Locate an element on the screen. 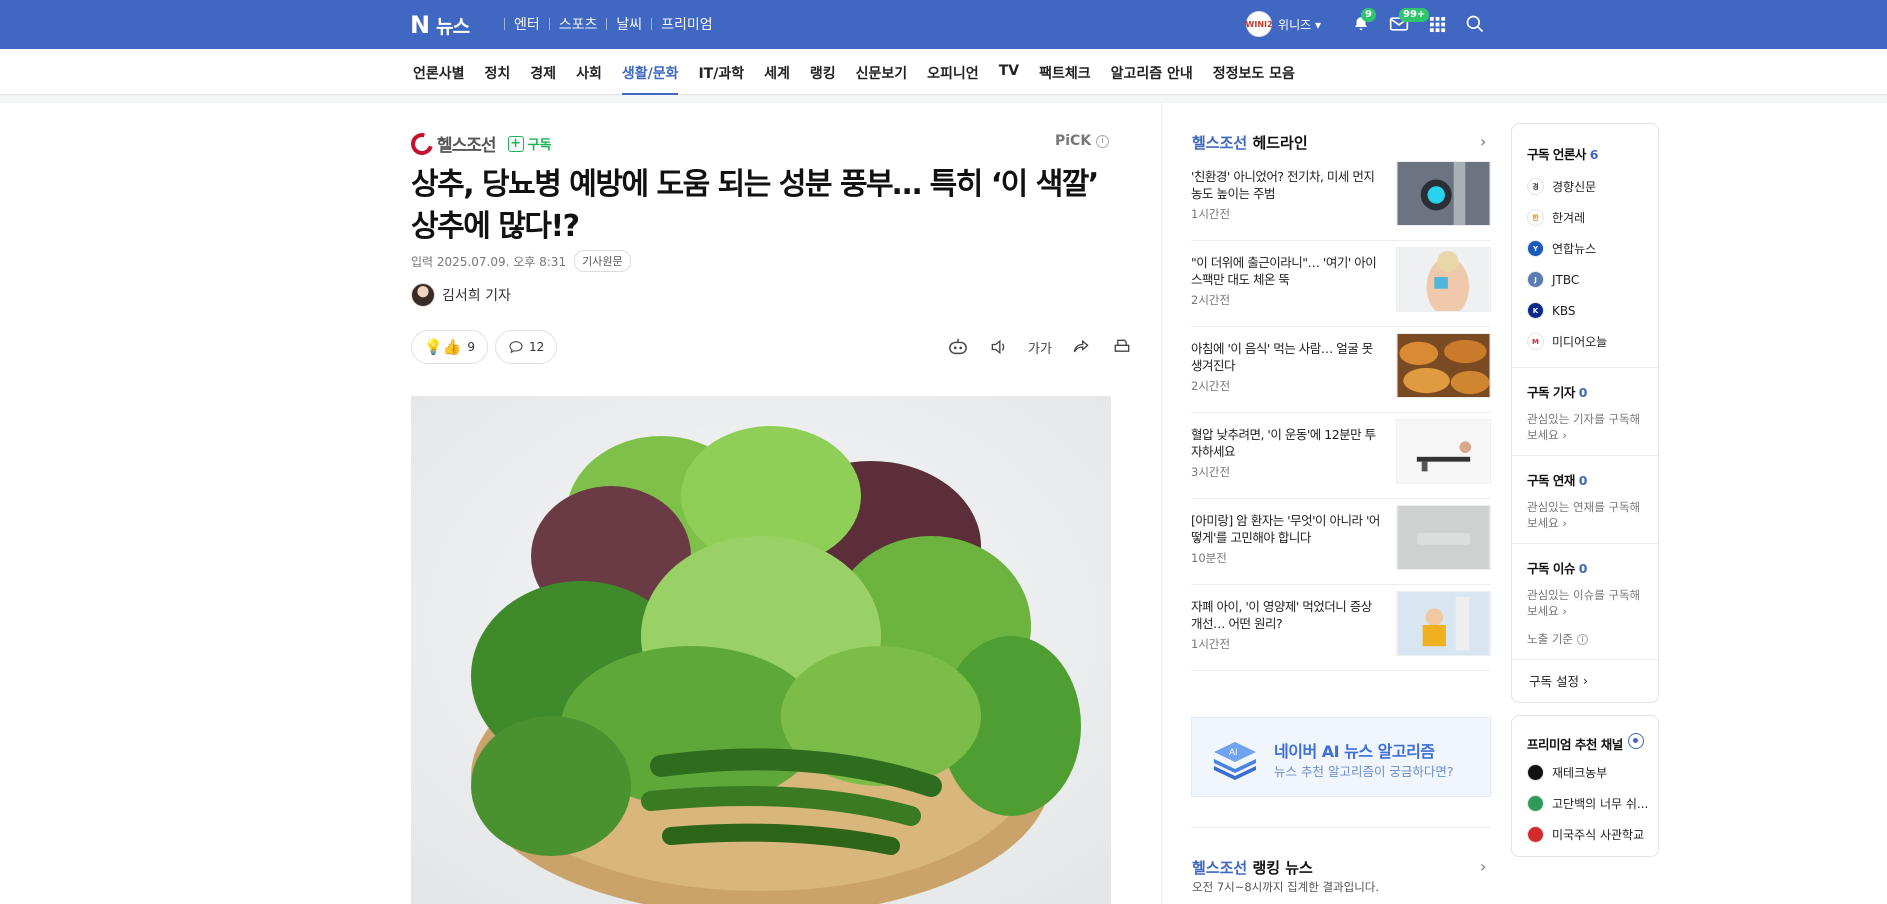 The width and height of the screenshot is (1887, 904). nav-separator is located at coordinates (549, 24).